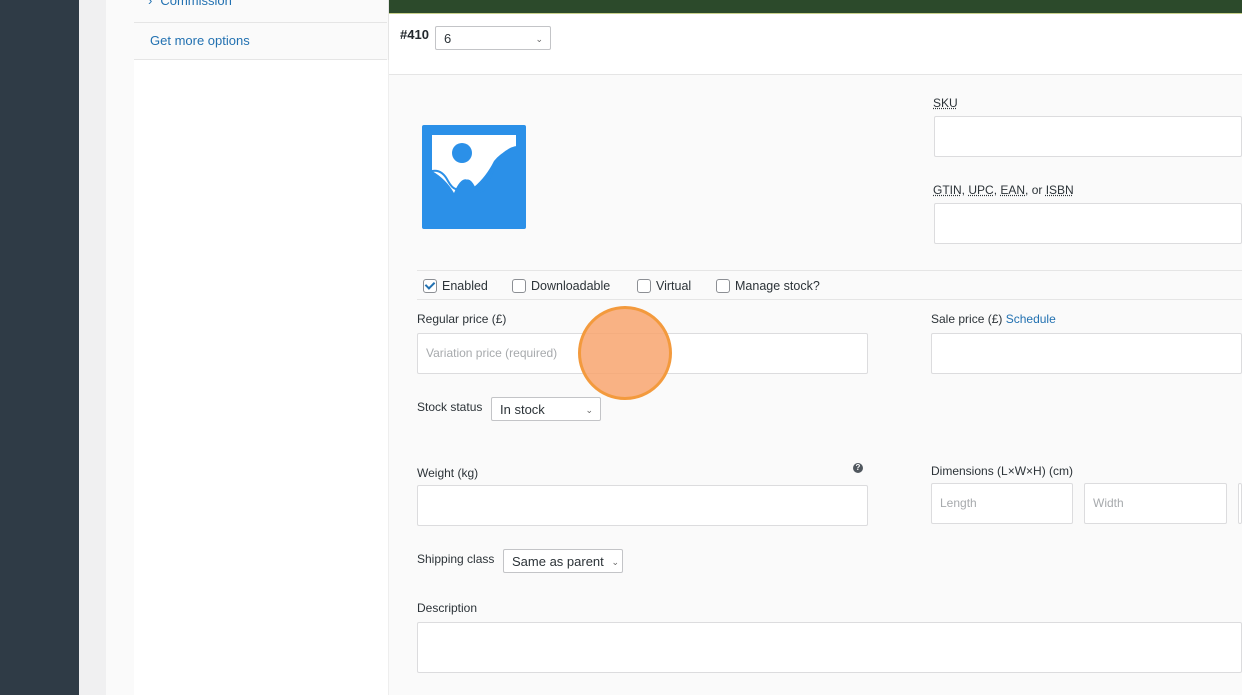 This screenshot has height=695, width=1242. Describe the element at coordinates (1086, 353) in the screenshot. I see `sale-price-input` at that location.